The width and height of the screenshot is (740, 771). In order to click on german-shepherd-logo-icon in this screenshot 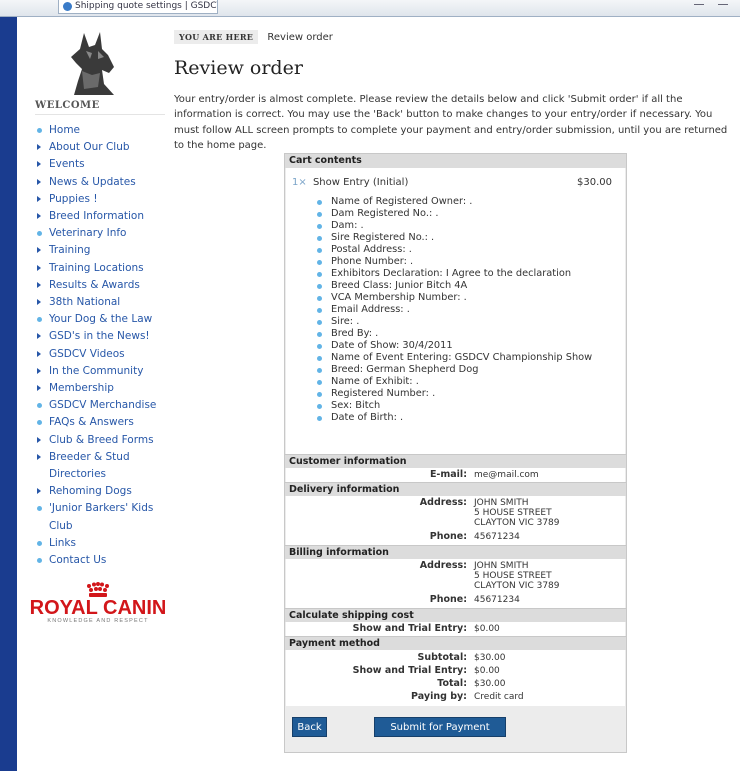, I will do `click(92, 63)`.